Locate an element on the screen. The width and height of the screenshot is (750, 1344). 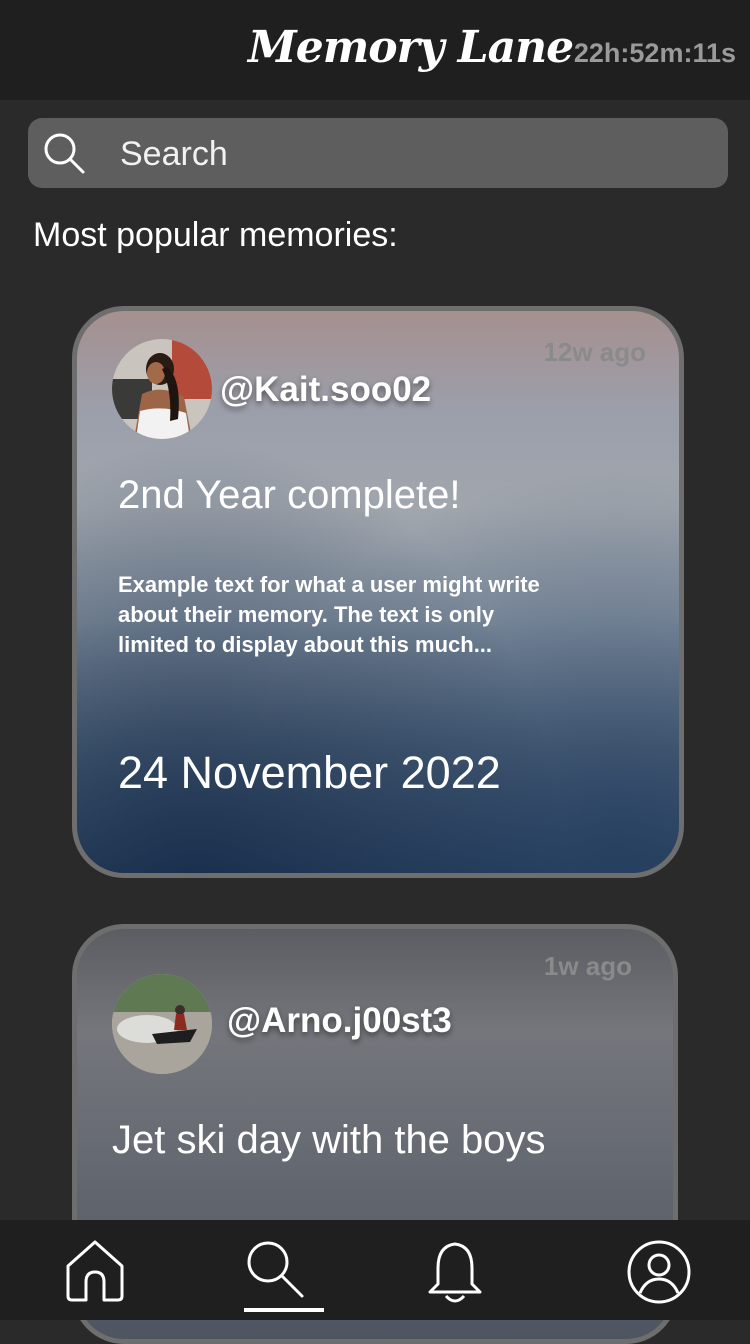
countdown-timer: 22h:52m:11s is located at coordinates (654, 53).